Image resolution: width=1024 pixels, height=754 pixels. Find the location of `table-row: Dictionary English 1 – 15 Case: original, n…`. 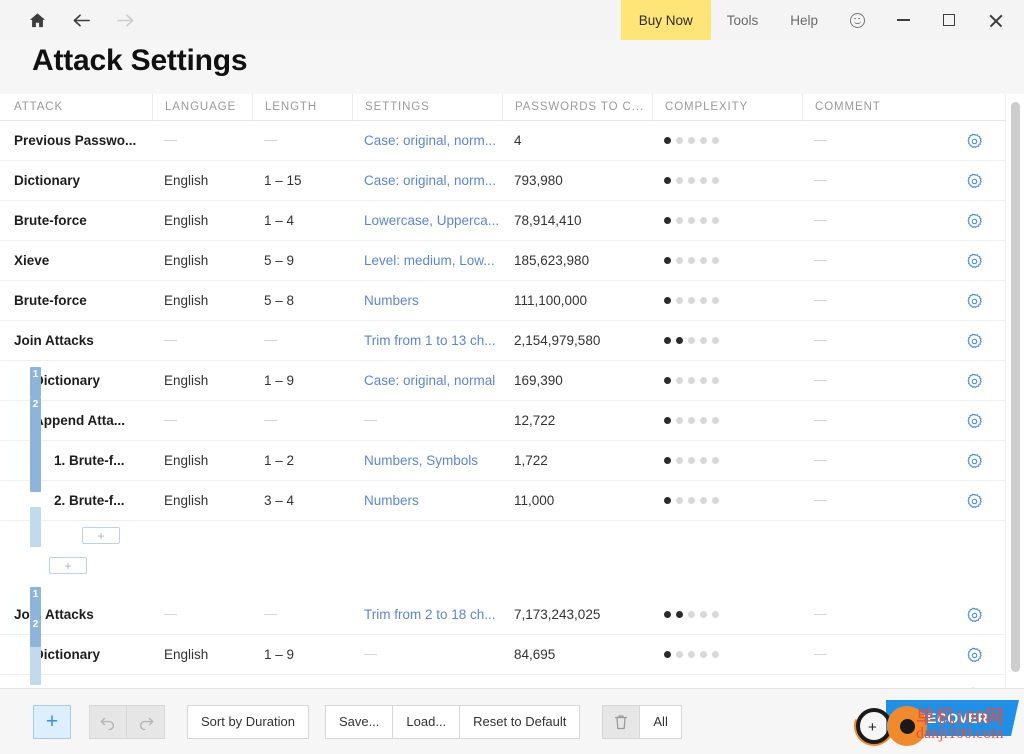

table-row: Dictionary English 1 – 15 Case: original, n… is located at coordinates (502, 181).